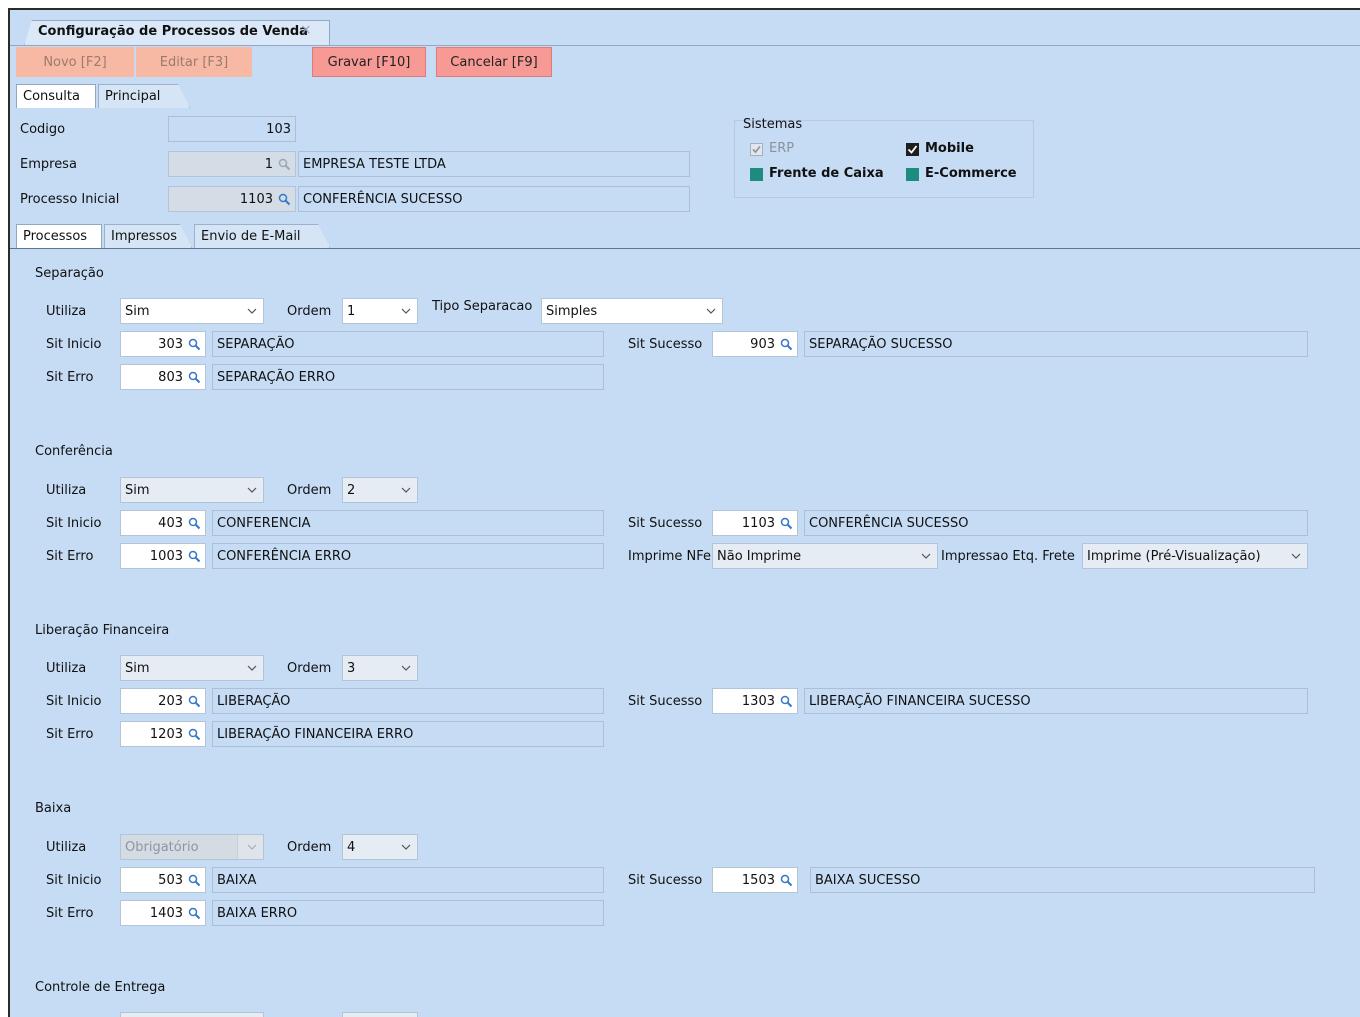 Image resolution: width=1360 pixels, height=1017 pixels. What do you see at coordinates (494, 62) in the screenshot?
I see `cancelar-button: Cancelar [F9]` at bounding box center [494, 62].